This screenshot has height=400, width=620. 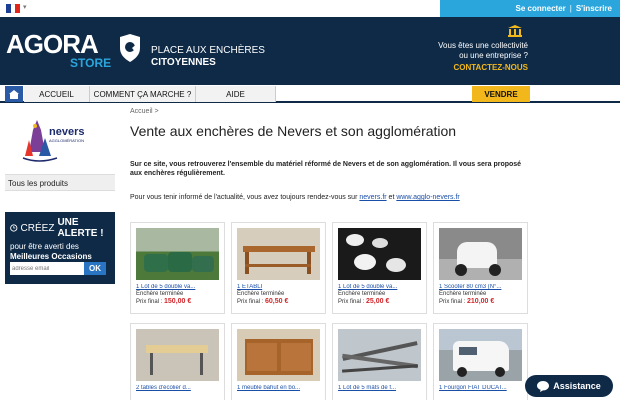 I want to click on product-price: Prix final : 150,00 €, so click(x=177, y=301).